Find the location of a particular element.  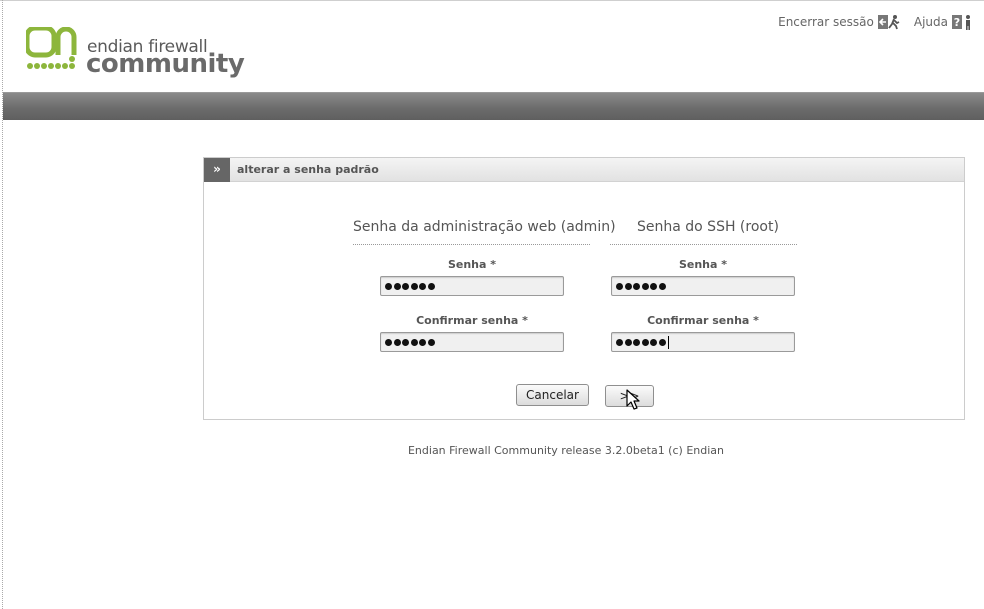

ssh-password-mask is located at coordinates (641, 286).